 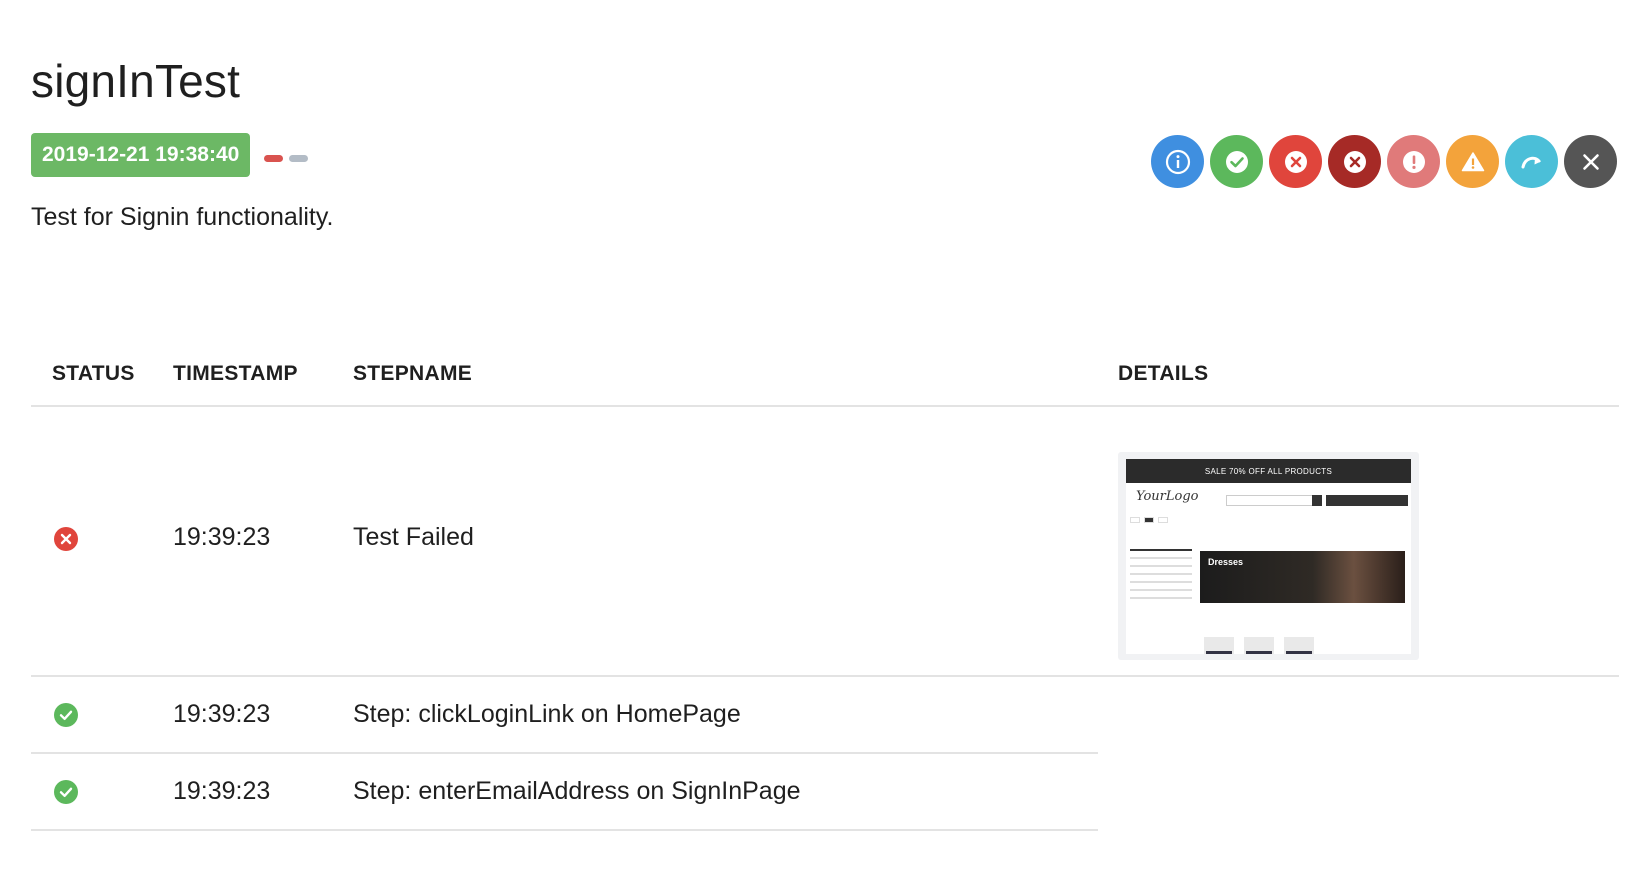 I want to click on filter-pass-button, so click(x=1236, y=161).